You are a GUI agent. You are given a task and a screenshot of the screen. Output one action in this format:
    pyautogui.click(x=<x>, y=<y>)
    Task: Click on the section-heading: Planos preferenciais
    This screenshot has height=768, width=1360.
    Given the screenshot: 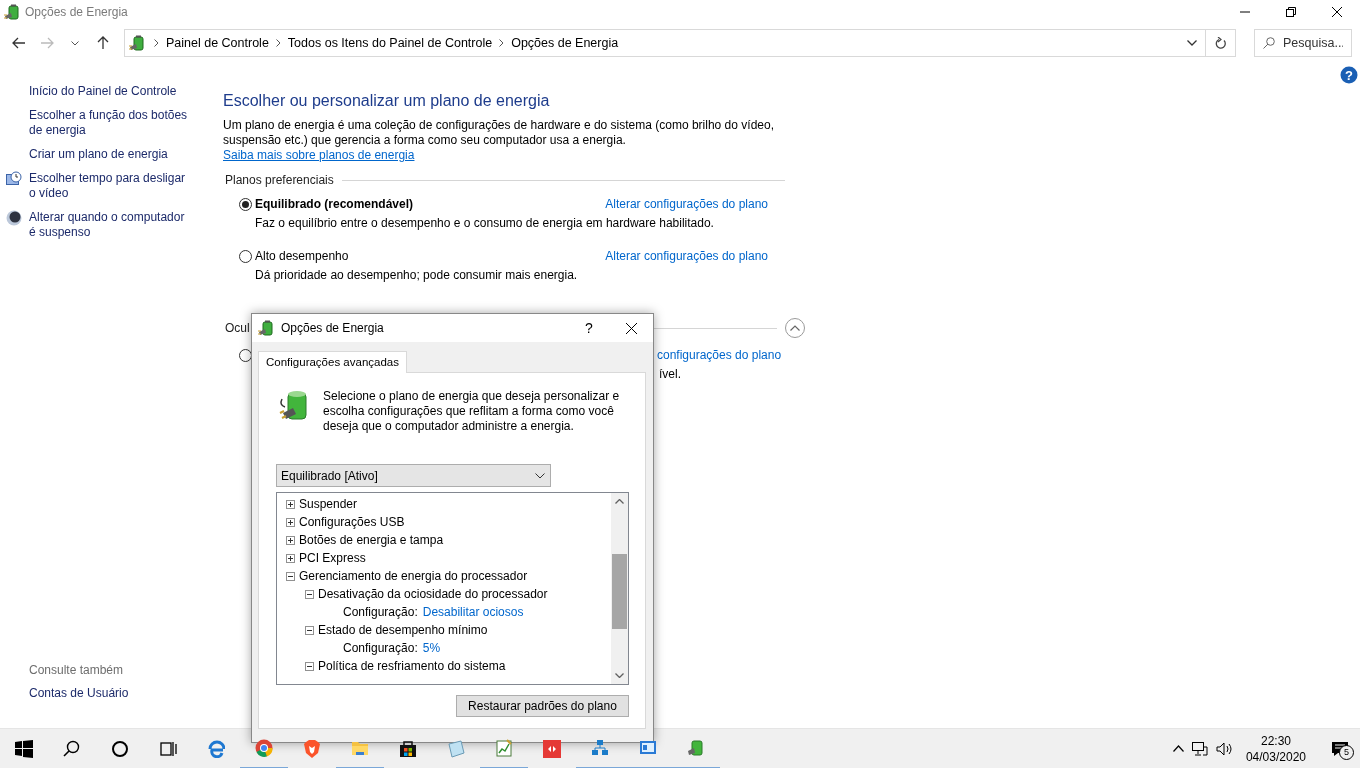 What is the action you would take?
    pyautogui.click(x=279, y=180)
    